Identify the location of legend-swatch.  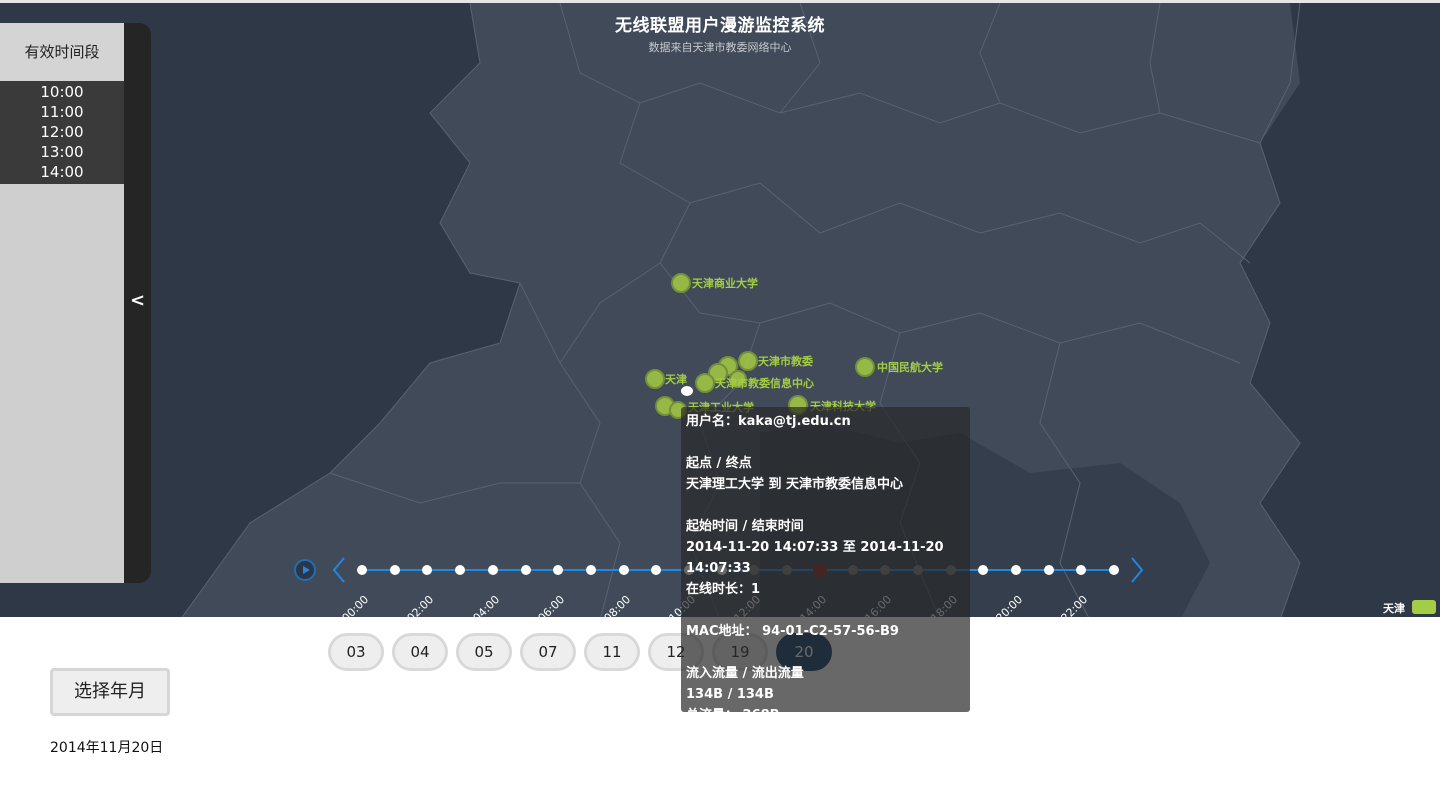
(1424, 607).